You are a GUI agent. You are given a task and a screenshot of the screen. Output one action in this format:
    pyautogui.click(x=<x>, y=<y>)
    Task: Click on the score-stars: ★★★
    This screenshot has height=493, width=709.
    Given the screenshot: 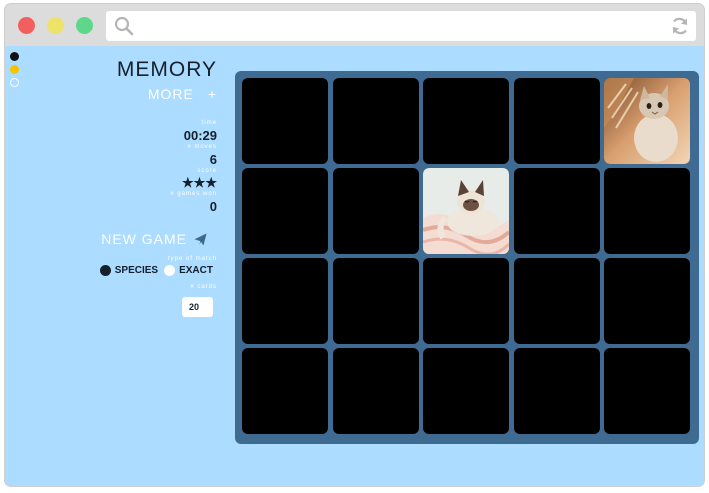 What is the action you would take?
    pyautogui.click(x=199, y=182)
    